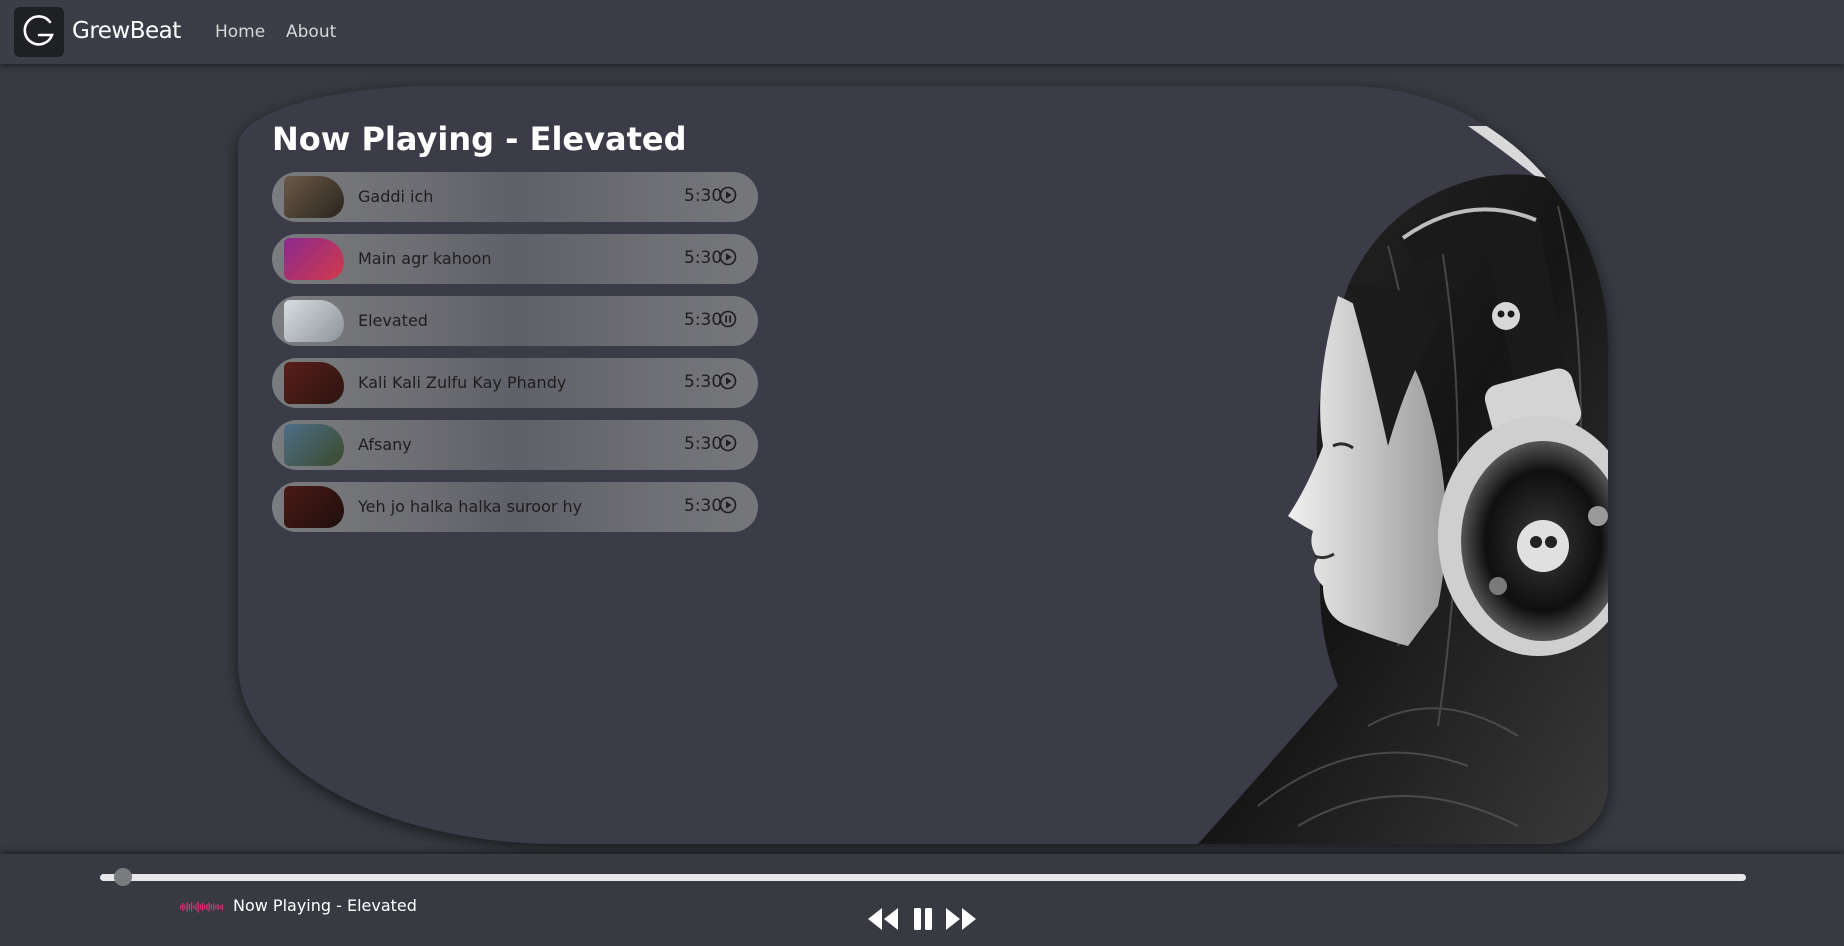 This screenshot has width=1844, height=946. Describe the element at coordinates (922, 900) in the screenshot. I see `player-bar: Now Playing - Elevated` at that location.